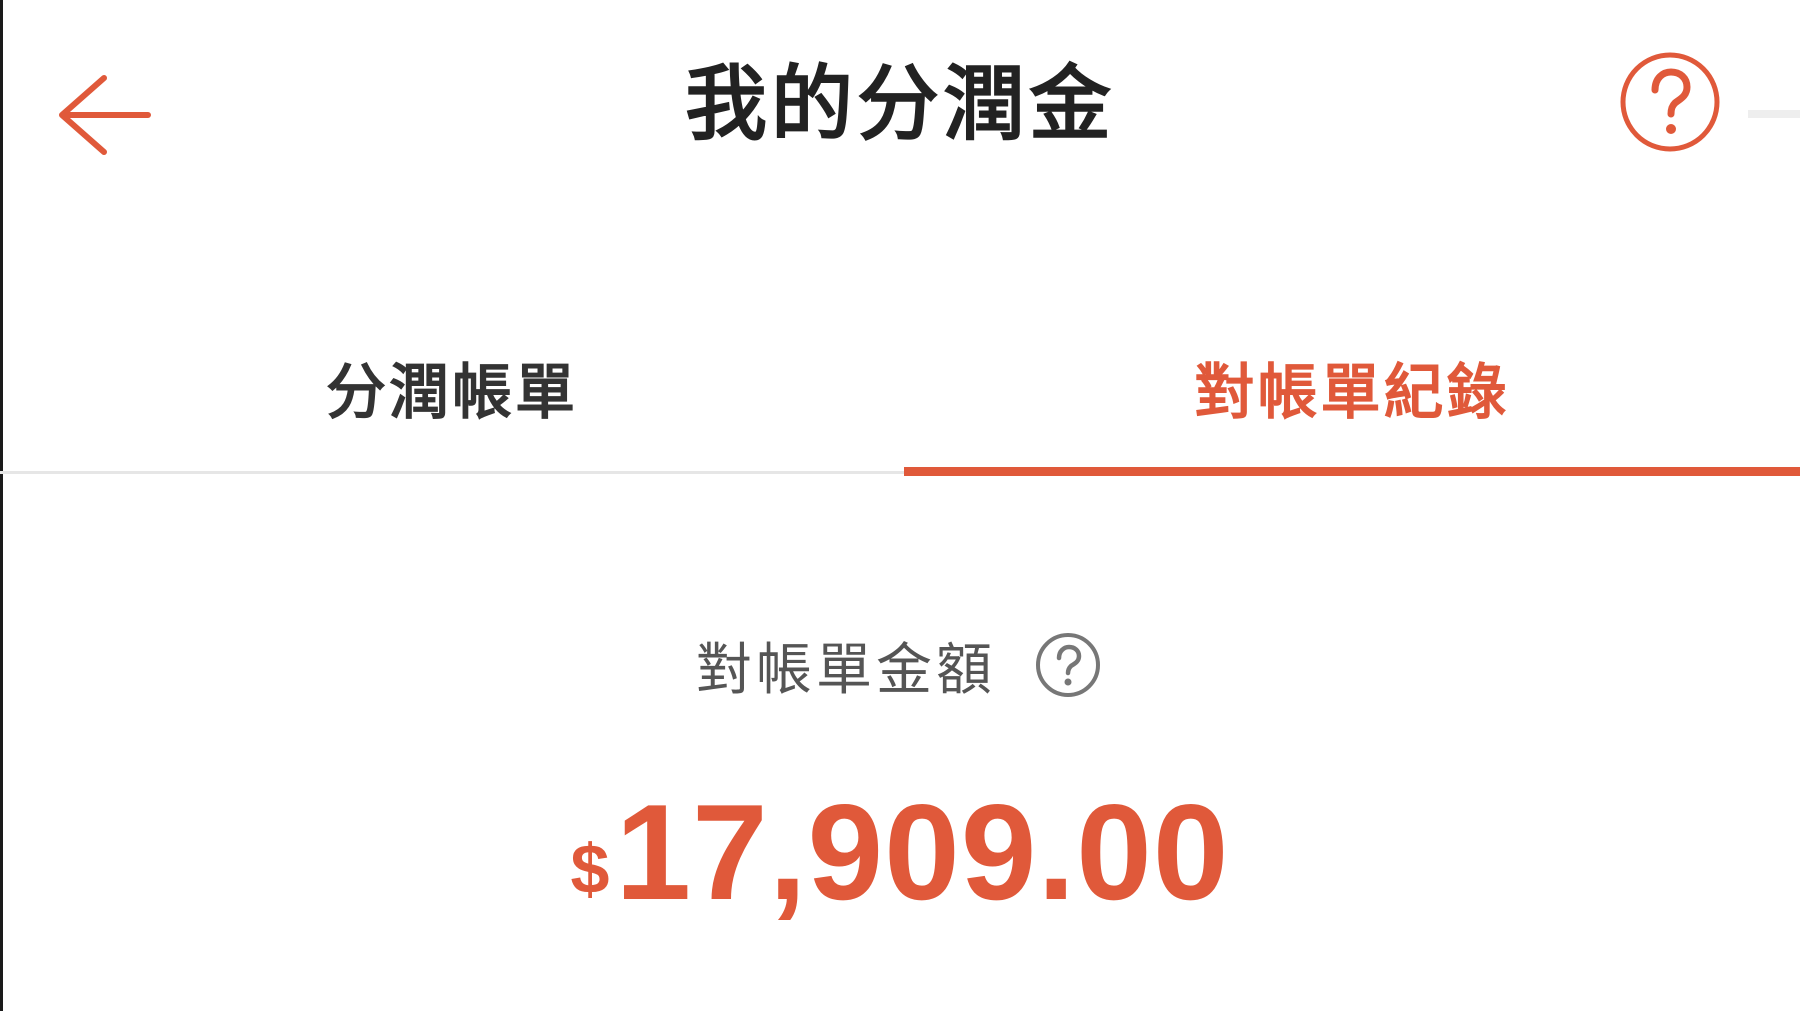 The width and height of the screenshot is (1800, 1011). What do you see at coordinates (1352, 387) in the screenshot?
I see `tab-statement-records: 對帳單紀錄` at bounding box center [1352, 387].